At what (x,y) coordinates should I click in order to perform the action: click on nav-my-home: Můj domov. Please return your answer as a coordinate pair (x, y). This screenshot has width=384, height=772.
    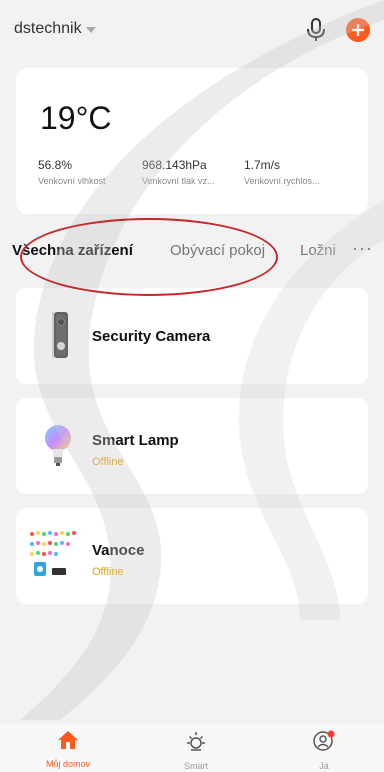
    Looking at the image, I should click on (68, 749).